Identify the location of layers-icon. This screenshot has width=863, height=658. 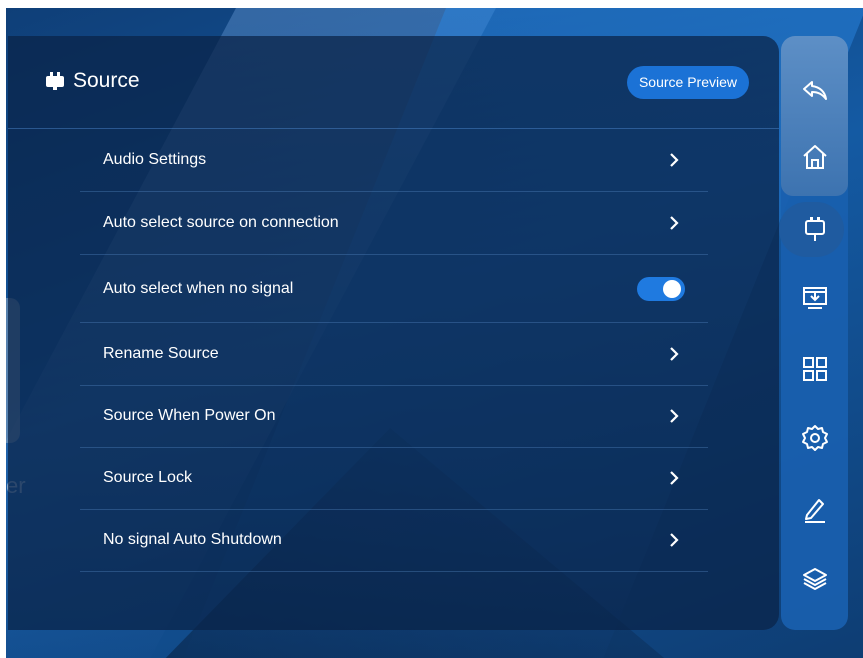
(815, 579).